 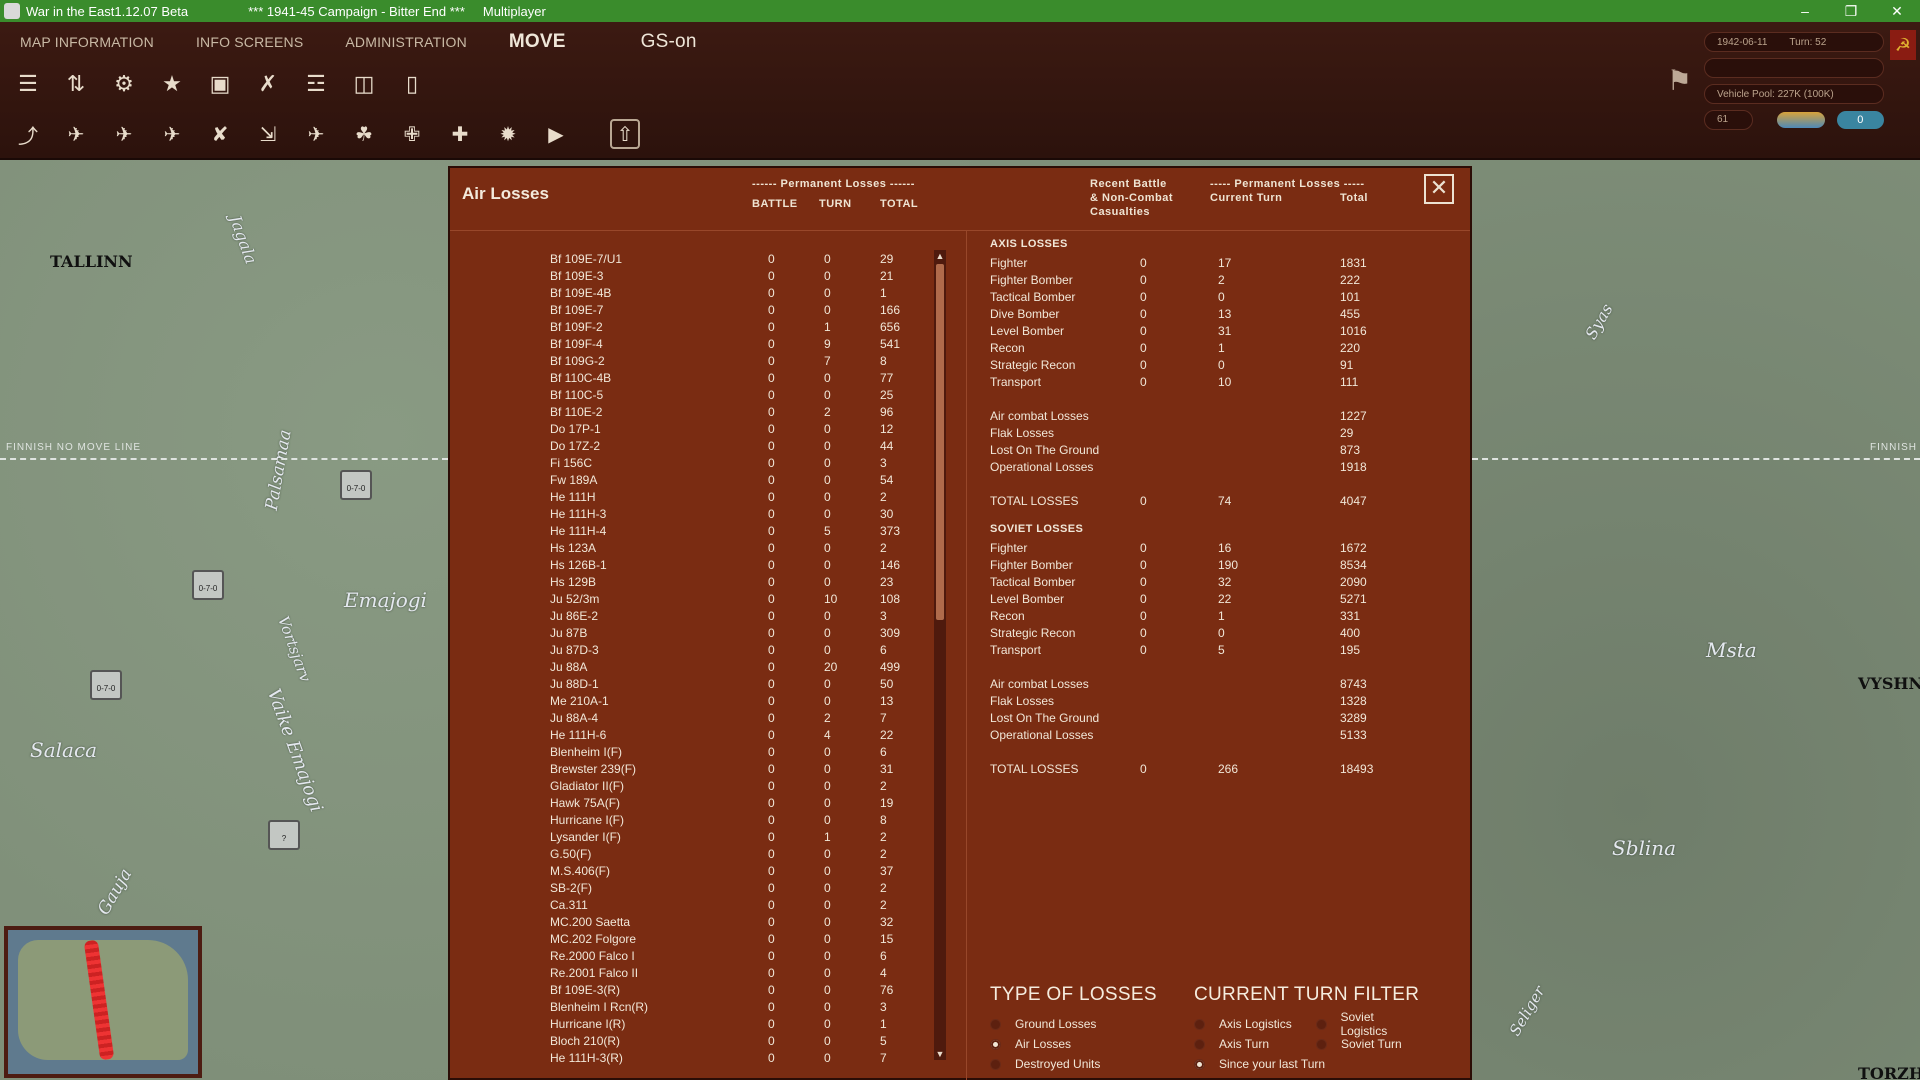 What do you see at coordinates (537, 42) in the screenshot?
I see `move-mode-button: MOVE` at bounding box center [537, 42].